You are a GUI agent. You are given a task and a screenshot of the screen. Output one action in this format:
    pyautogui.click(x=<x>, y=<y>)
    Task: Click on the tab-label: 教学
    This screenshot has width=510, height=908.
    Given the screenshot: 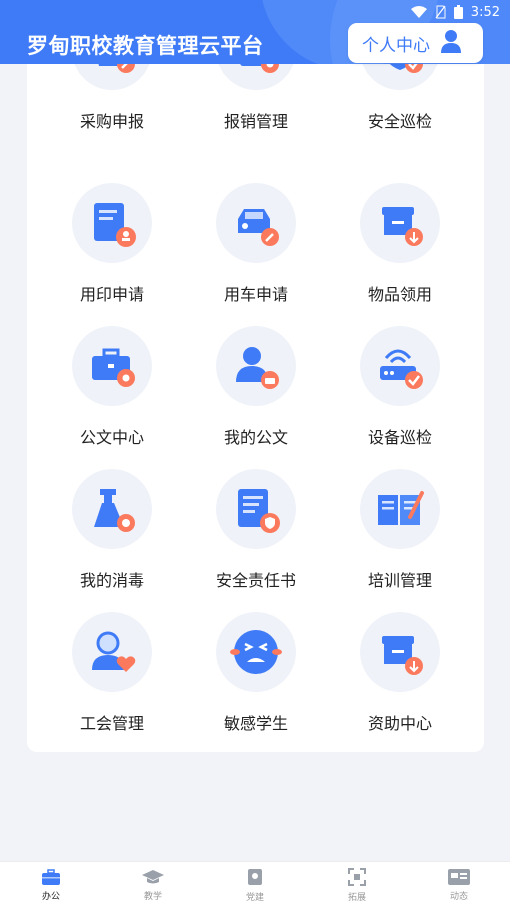 What is the action you would take?
    pyautogui.click(x=152, y=896)
    